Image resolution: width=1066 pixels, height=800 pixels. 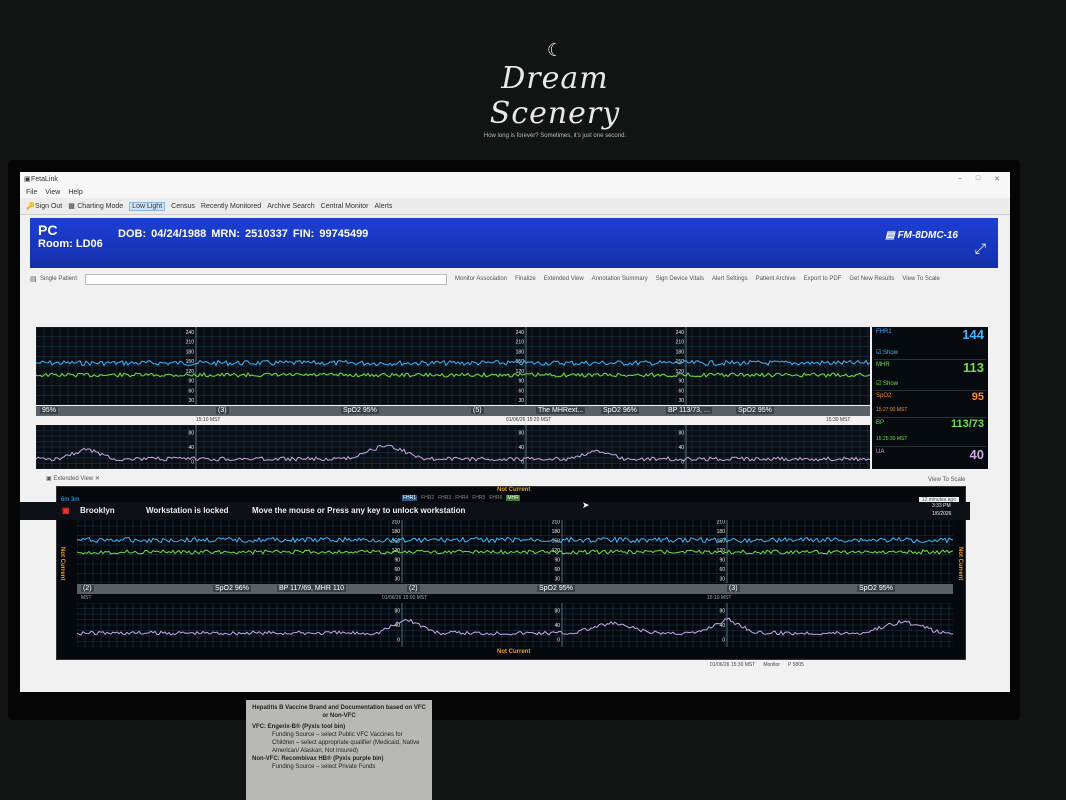 I want to click on fhr1-label: FHR1, so click(x=884, y=332).